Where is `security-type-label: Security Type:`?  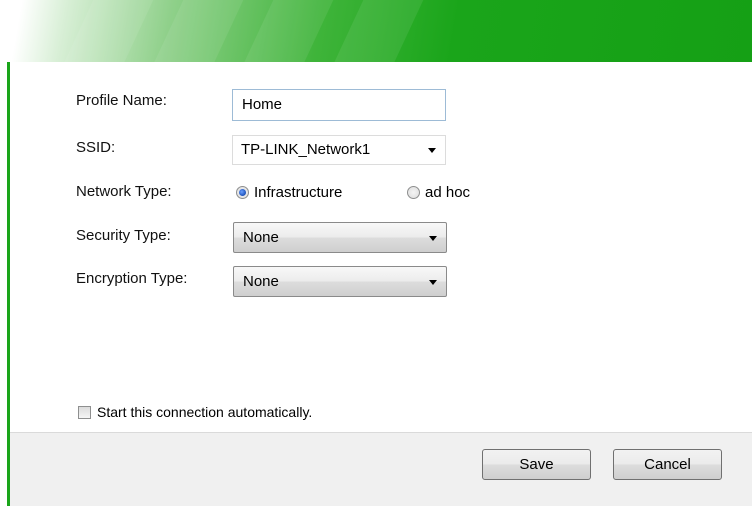 security-type-label: Security Type: is located at coordinates (123, 235).